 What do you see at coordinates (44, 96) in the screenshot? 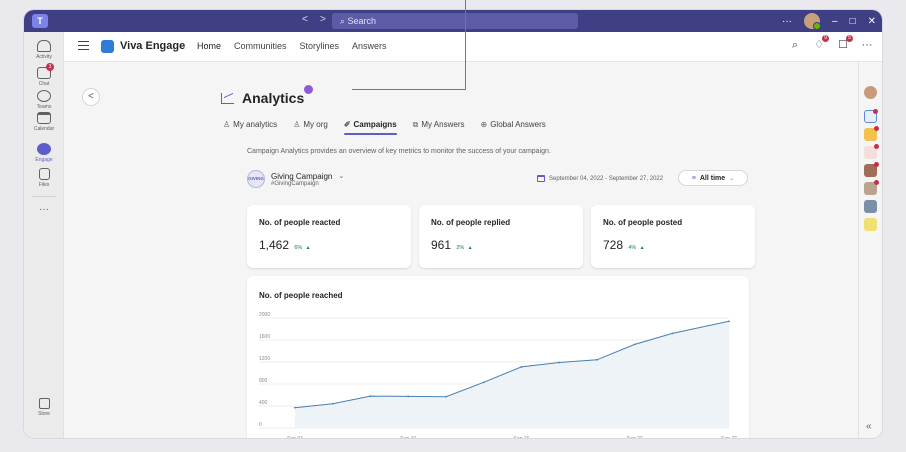
I see `teams-icon` at bounding box center [44, 96].